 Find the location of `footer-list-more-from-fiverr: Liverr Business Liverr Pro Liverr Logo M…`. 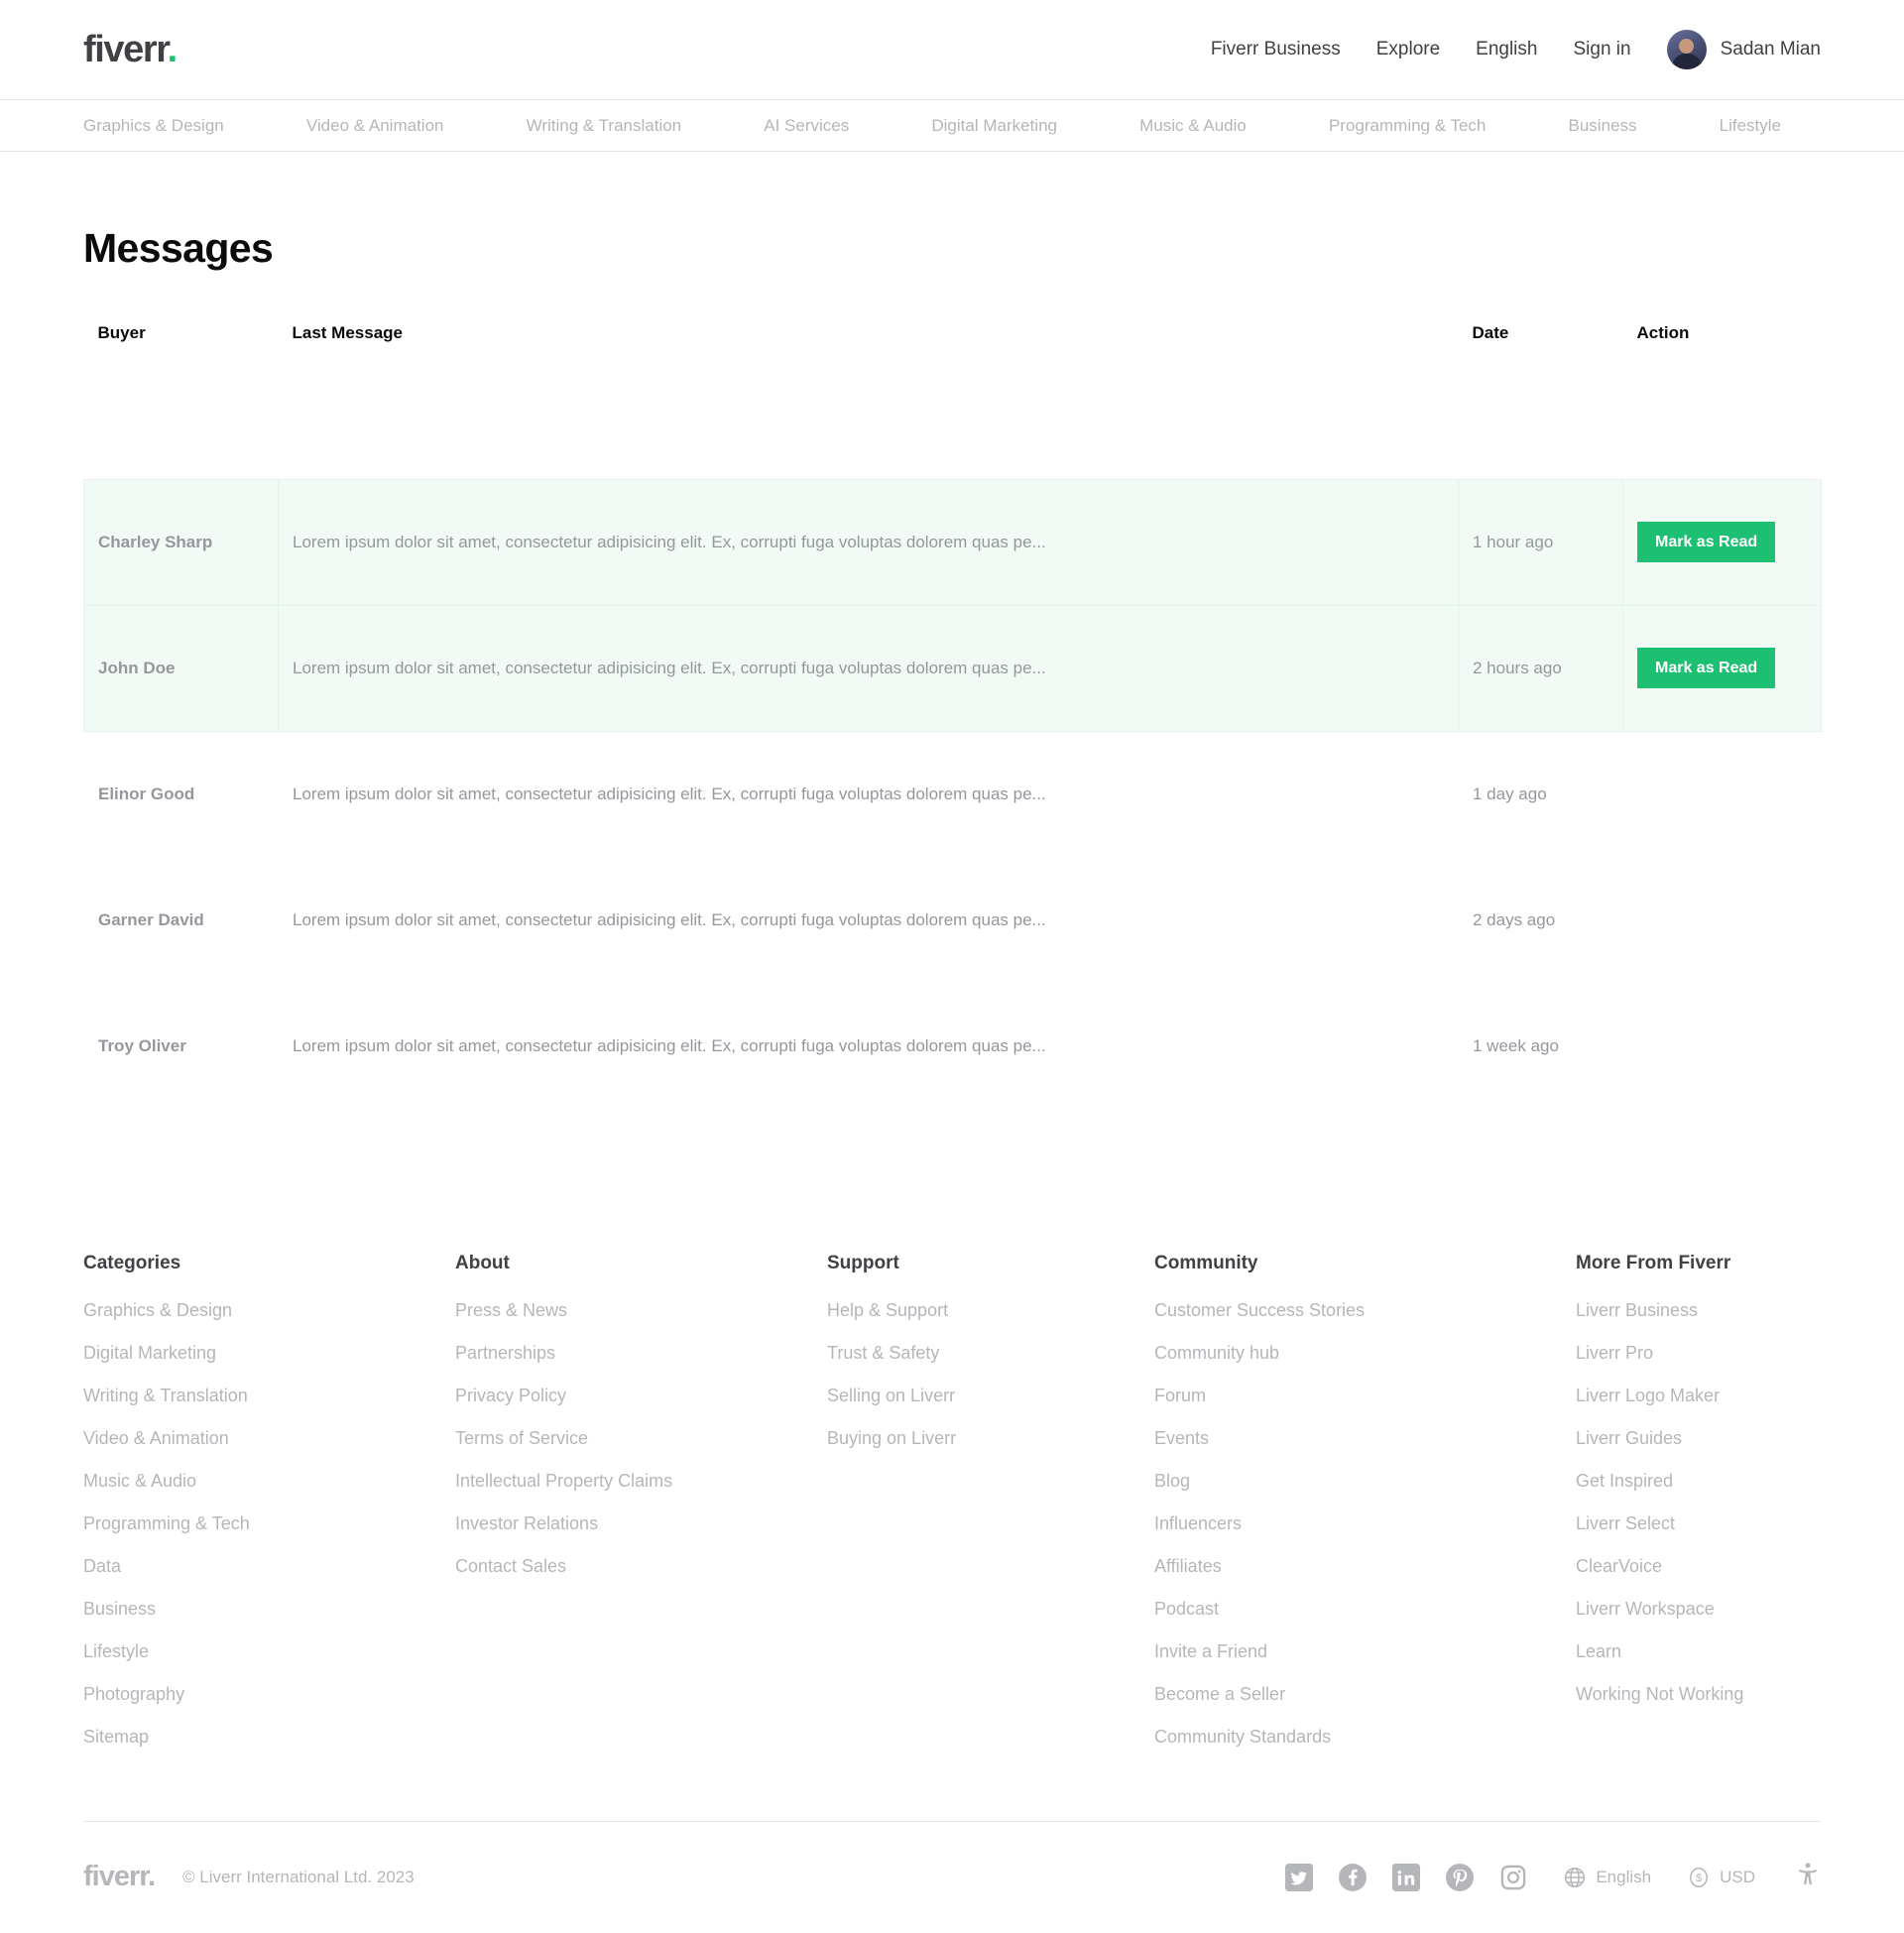

footer-list-more-from-fiverr: Liverr Business Liverr Pro Liverr Logo M… is located at coordinates (1698, 1502).